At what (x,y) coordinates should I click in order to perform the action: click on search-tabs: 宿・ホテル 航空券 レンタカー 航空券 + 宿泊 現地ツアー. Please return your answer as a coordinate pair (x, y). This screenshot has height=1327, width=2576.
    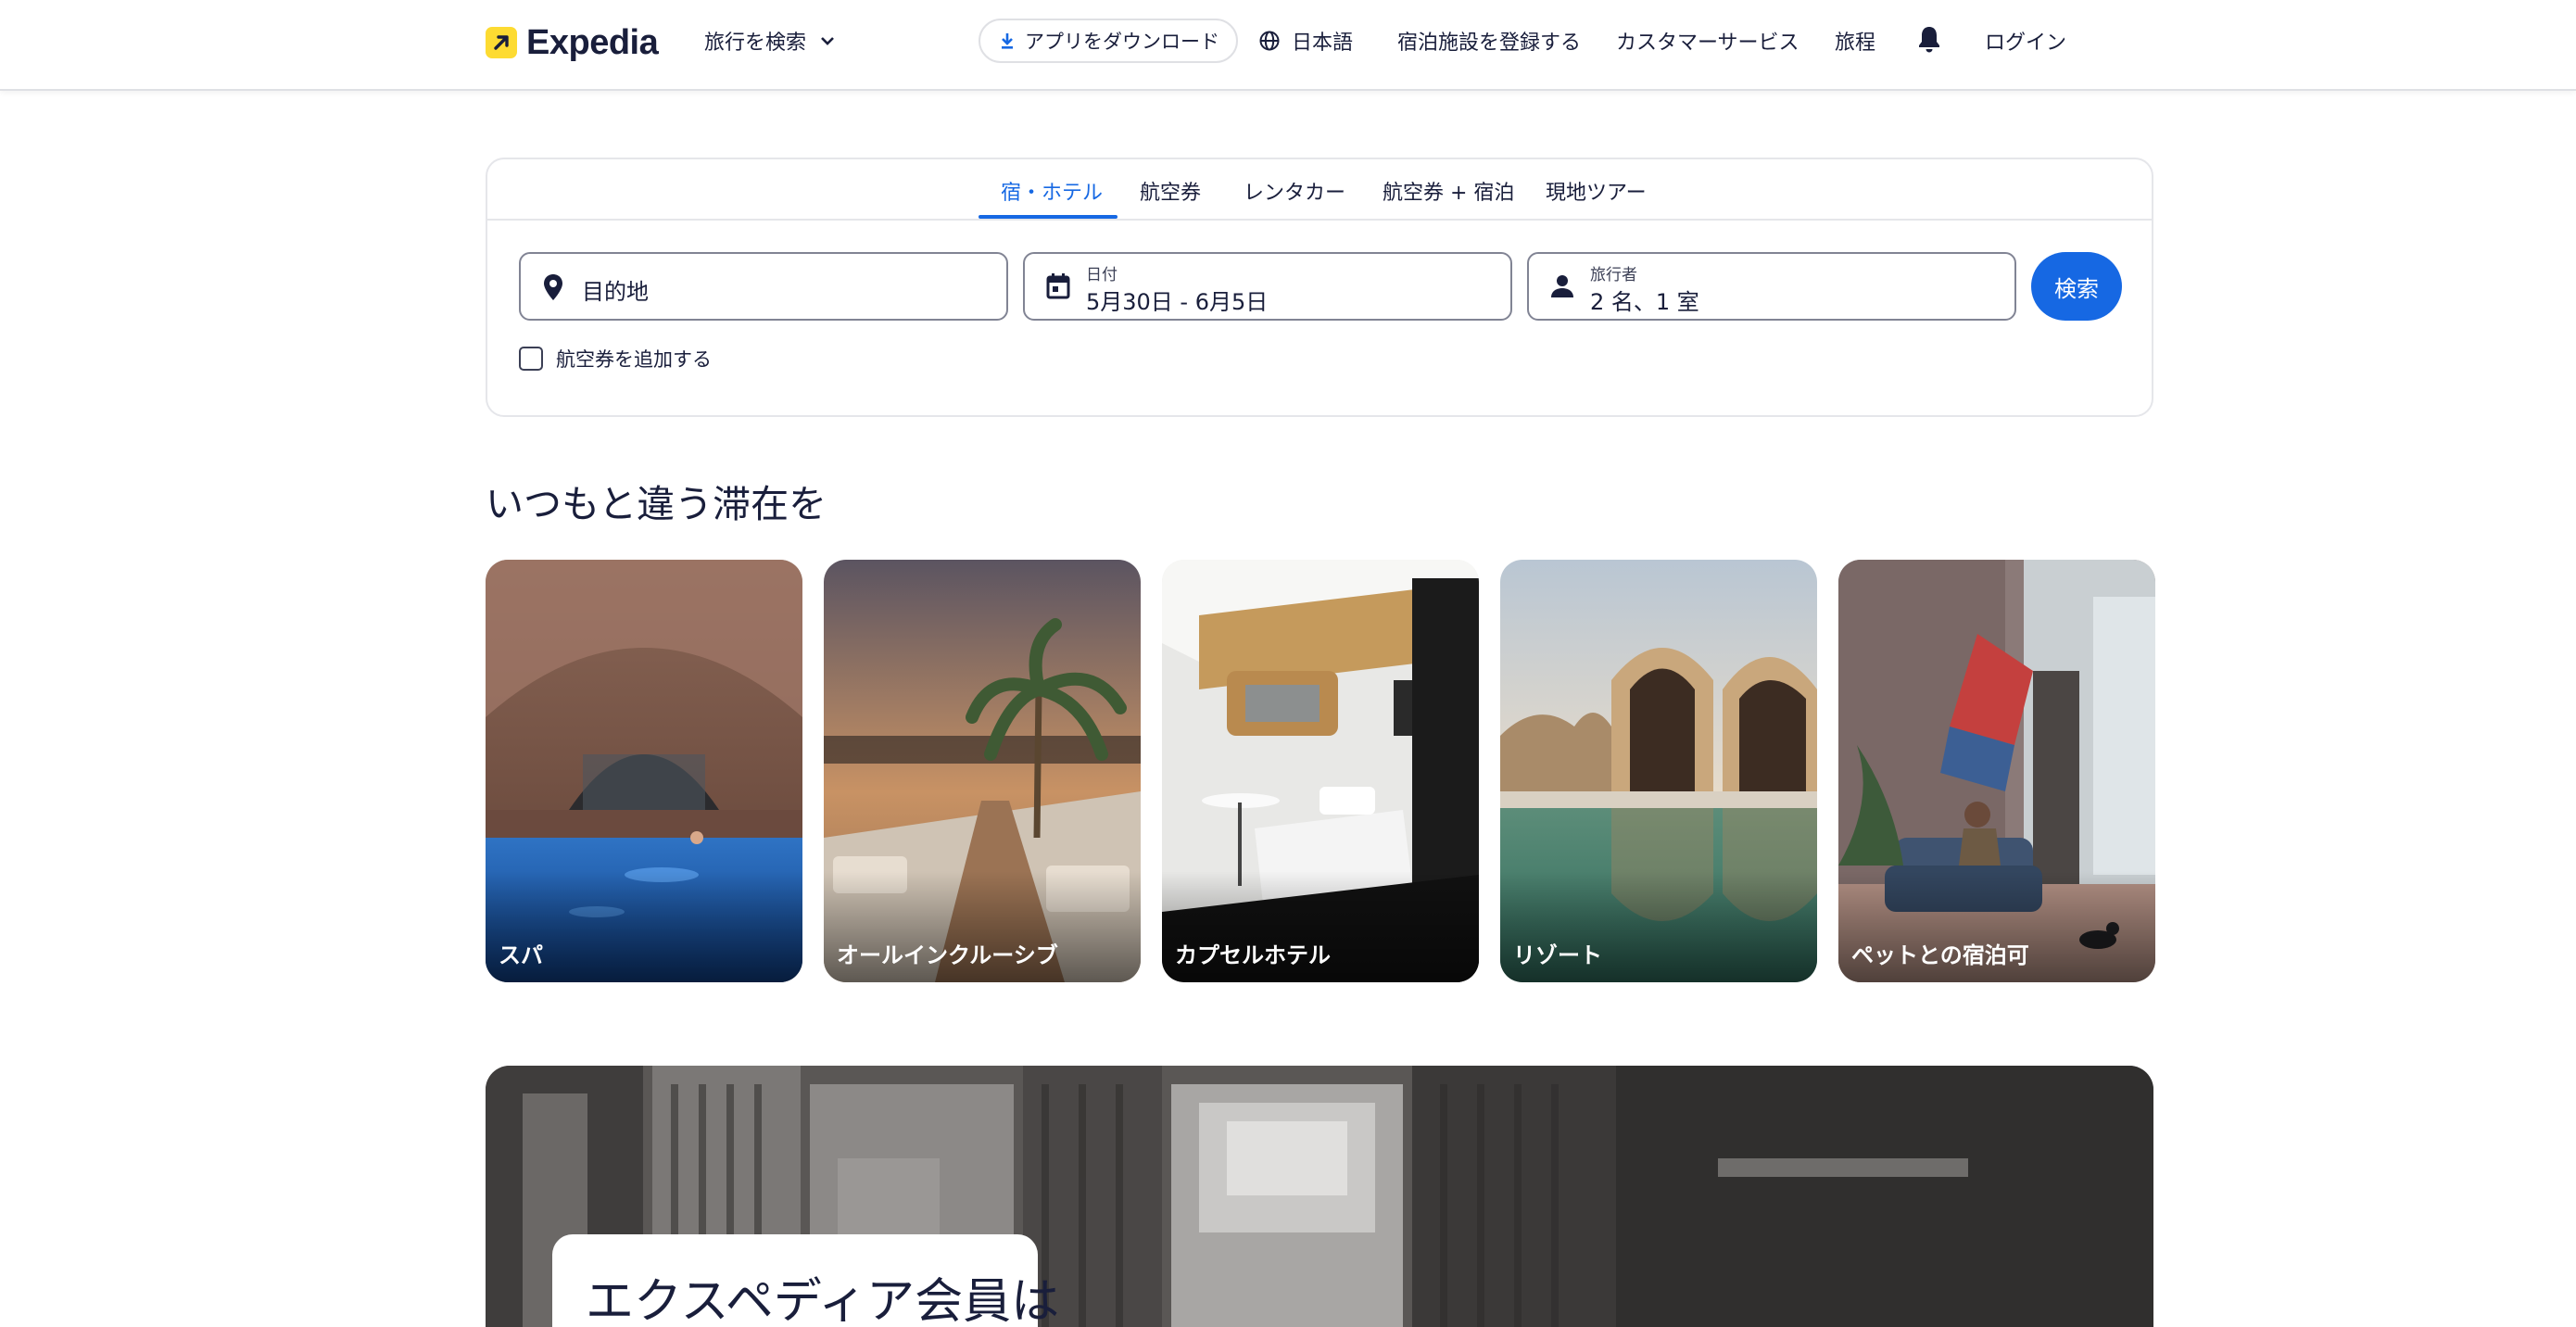
    Looking at the image, I should click on (1320, 190).